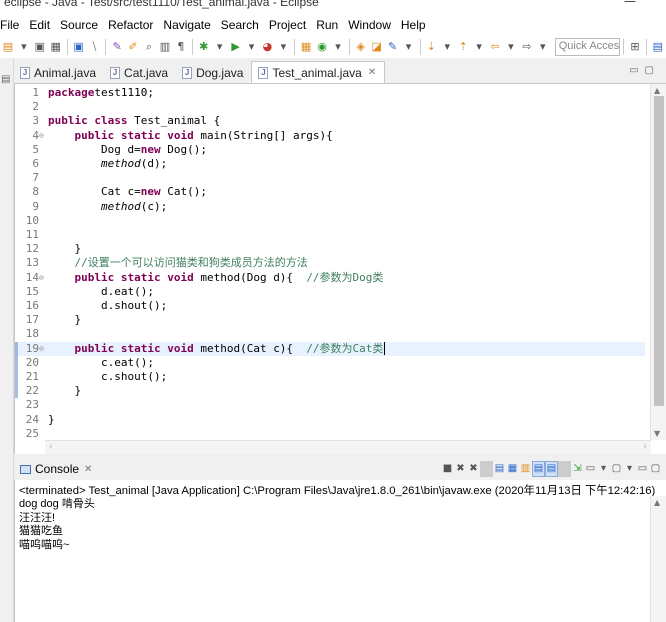  What do you see at coordinates (204, 47) in the screenshot?
I see `debug-icon: ✱` at bounding box center [204, 47].